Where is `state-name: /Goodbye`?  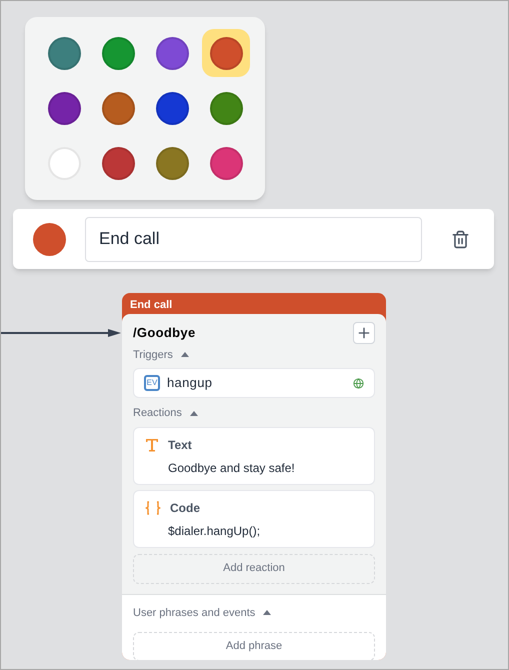 state-name: /Goodbye is located at coordinates (164, 333).